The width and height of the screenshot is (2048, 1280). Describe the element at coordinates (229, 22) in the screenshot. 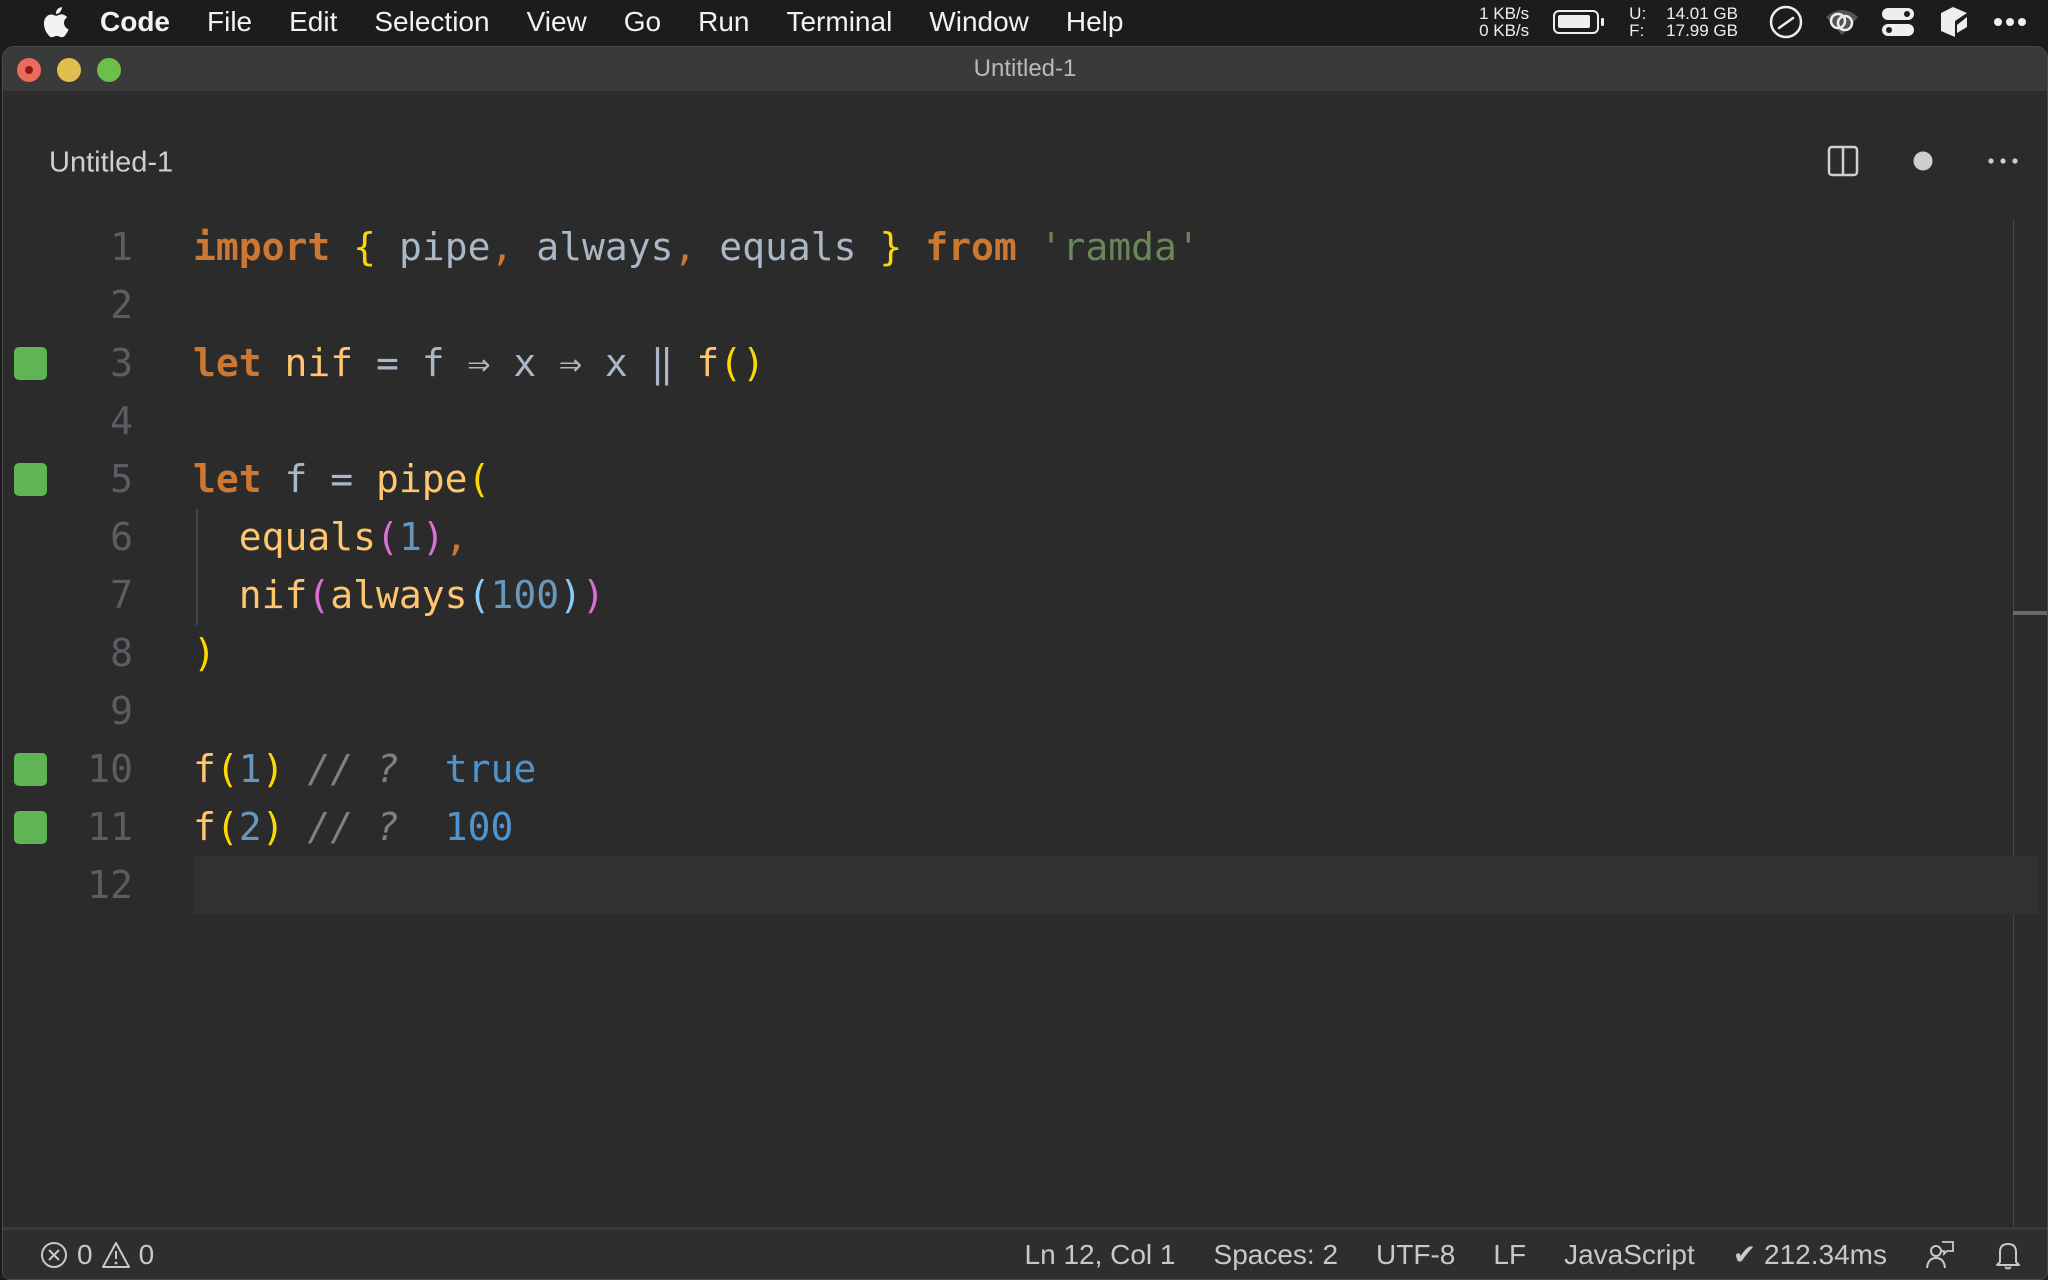

I see `menu-file: File` at that location.